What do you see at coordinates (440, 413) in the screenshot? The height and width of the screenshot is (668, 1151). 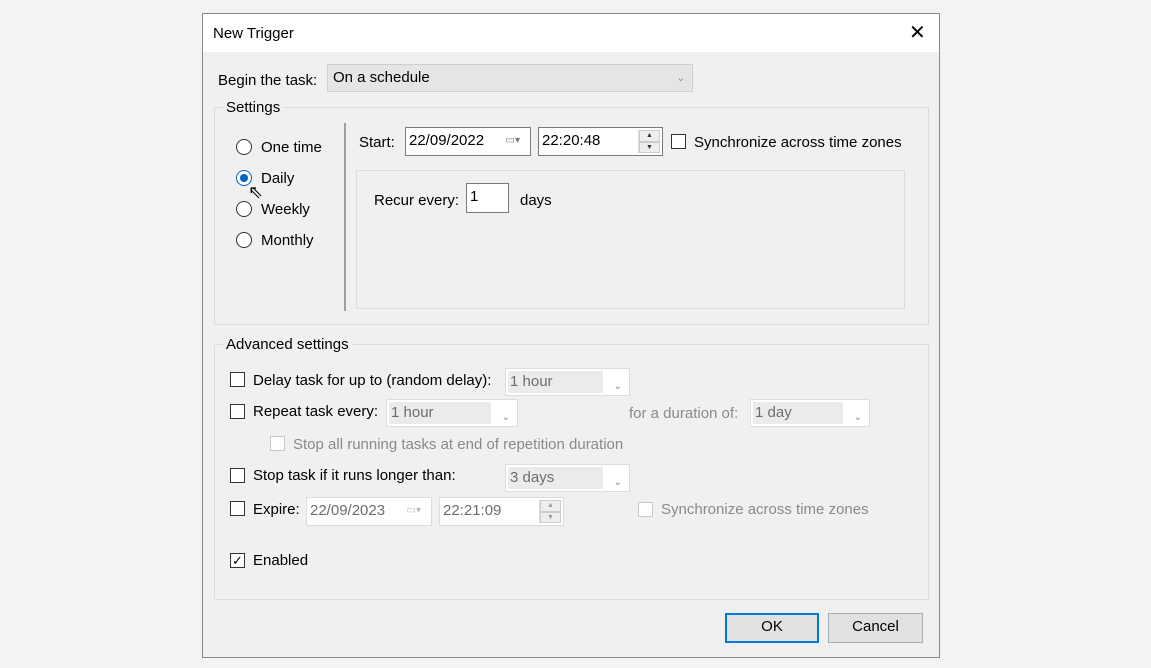 I see `repeat-value: 1 hour` at bounding box center [440, 413].